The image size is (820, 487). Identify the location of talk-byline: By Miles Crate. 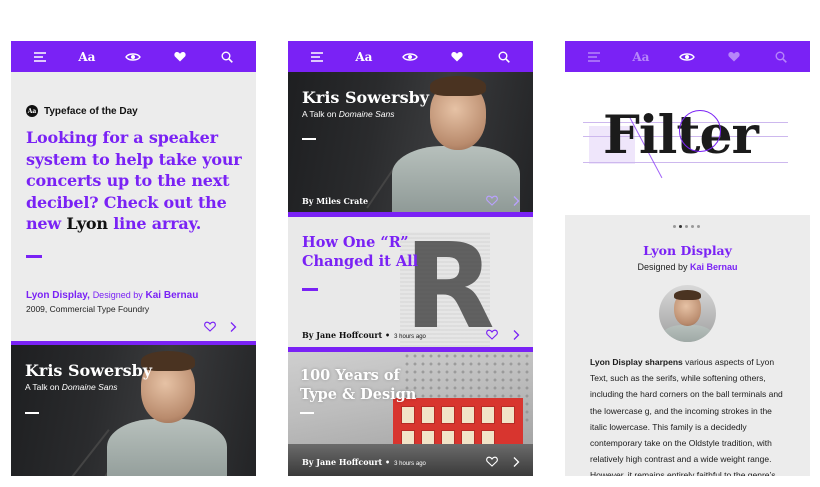
(335, 201).